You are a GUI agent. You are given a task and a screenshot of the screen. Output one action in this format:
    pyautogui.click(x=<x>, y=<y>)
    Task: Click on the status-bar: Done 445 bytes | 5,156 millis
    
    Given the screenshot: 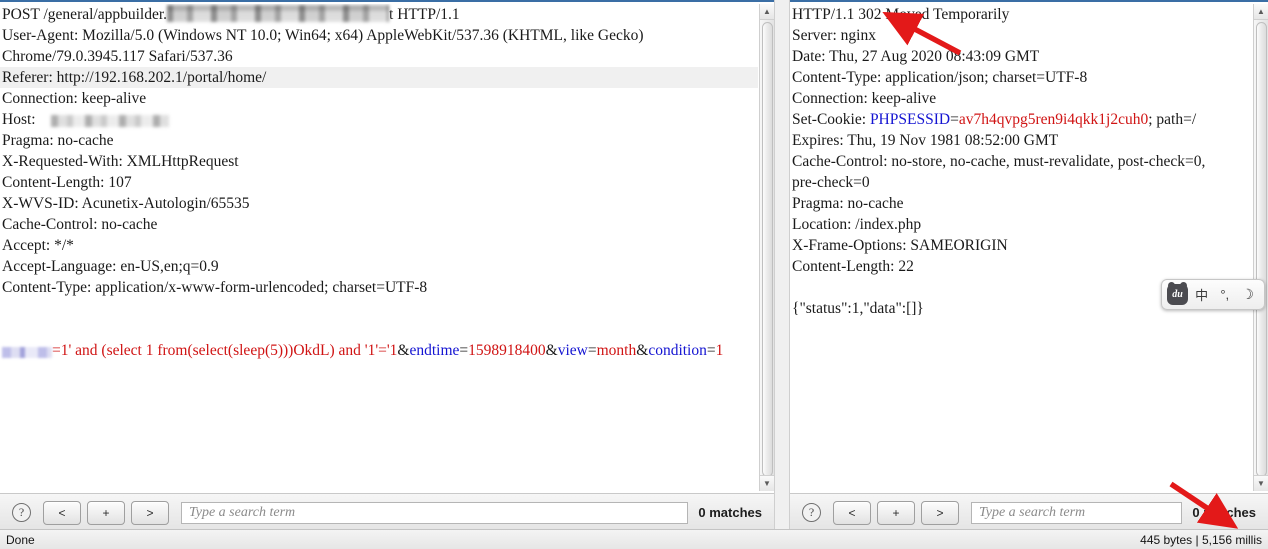 What is the action you would take?
    pyautogui.click(x=634, y=539)
    